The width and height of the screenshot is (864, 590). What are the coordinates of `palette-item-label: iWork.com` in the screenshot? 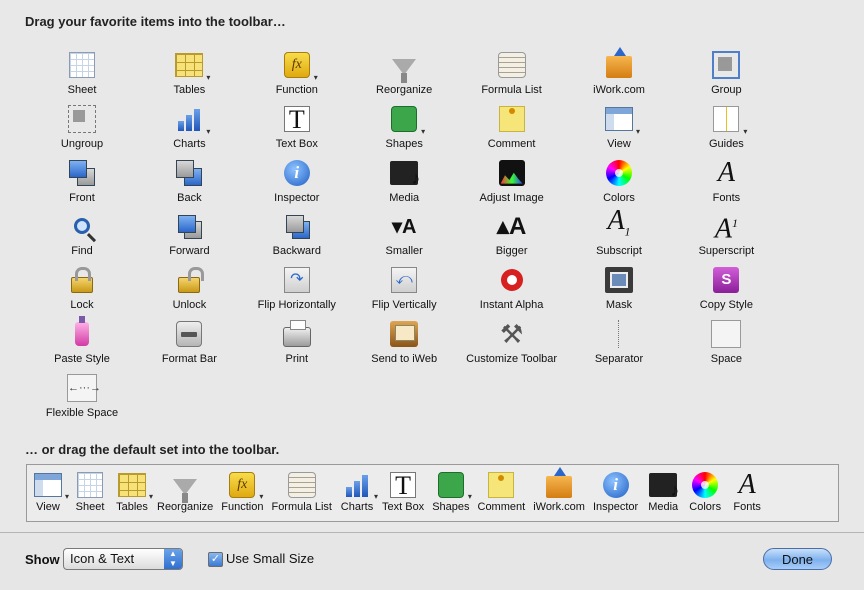 It's located at (619, 90).